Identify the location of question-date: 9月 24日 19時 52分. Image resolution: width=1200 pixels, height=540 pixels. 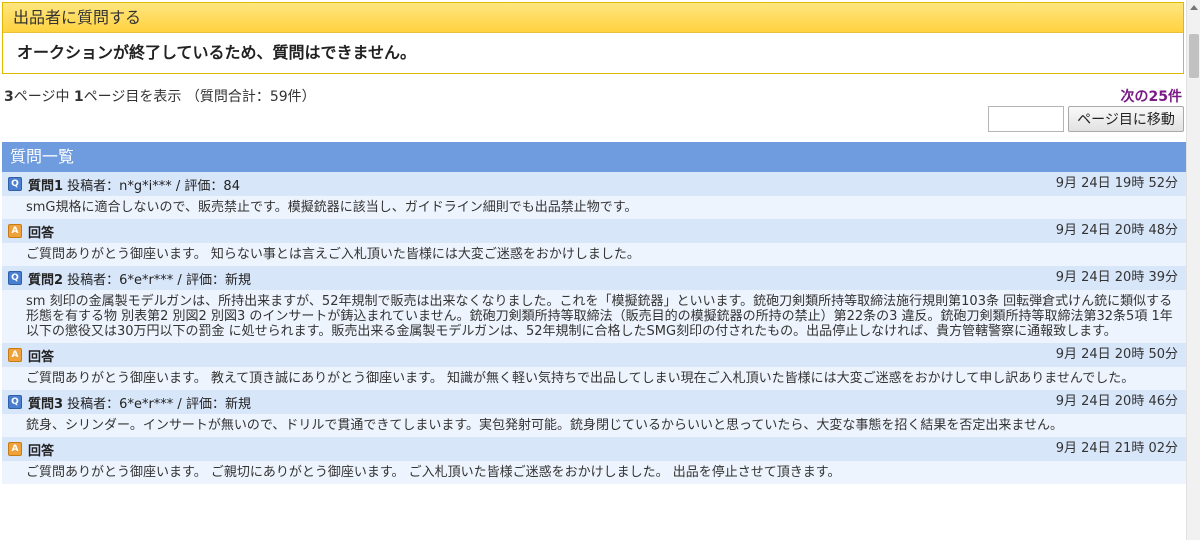
(1116, 183).